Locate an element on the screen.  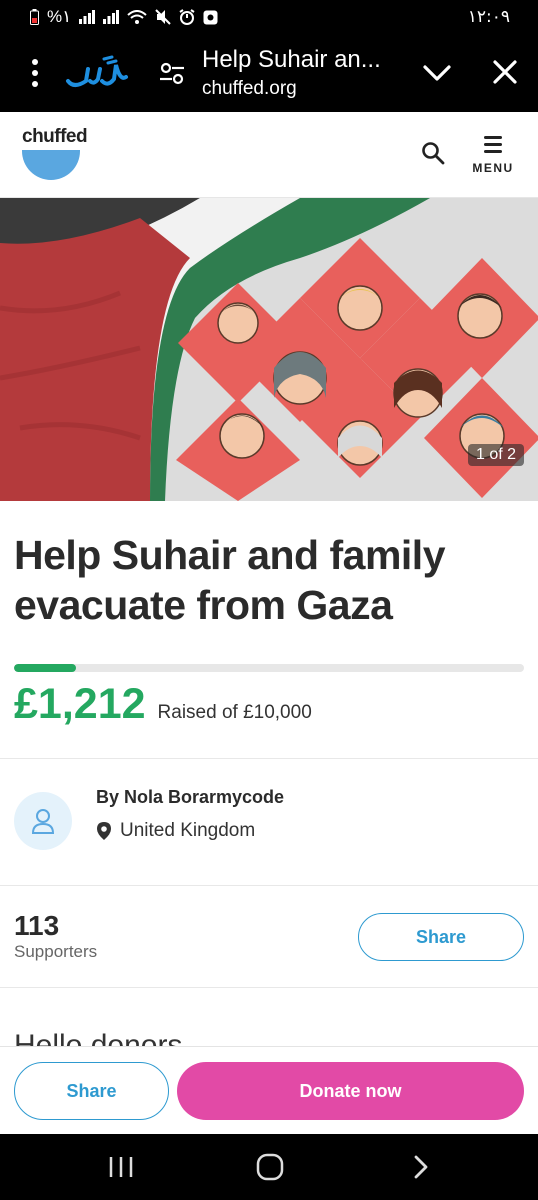
battery-icon is located at coordinates (34, 17).